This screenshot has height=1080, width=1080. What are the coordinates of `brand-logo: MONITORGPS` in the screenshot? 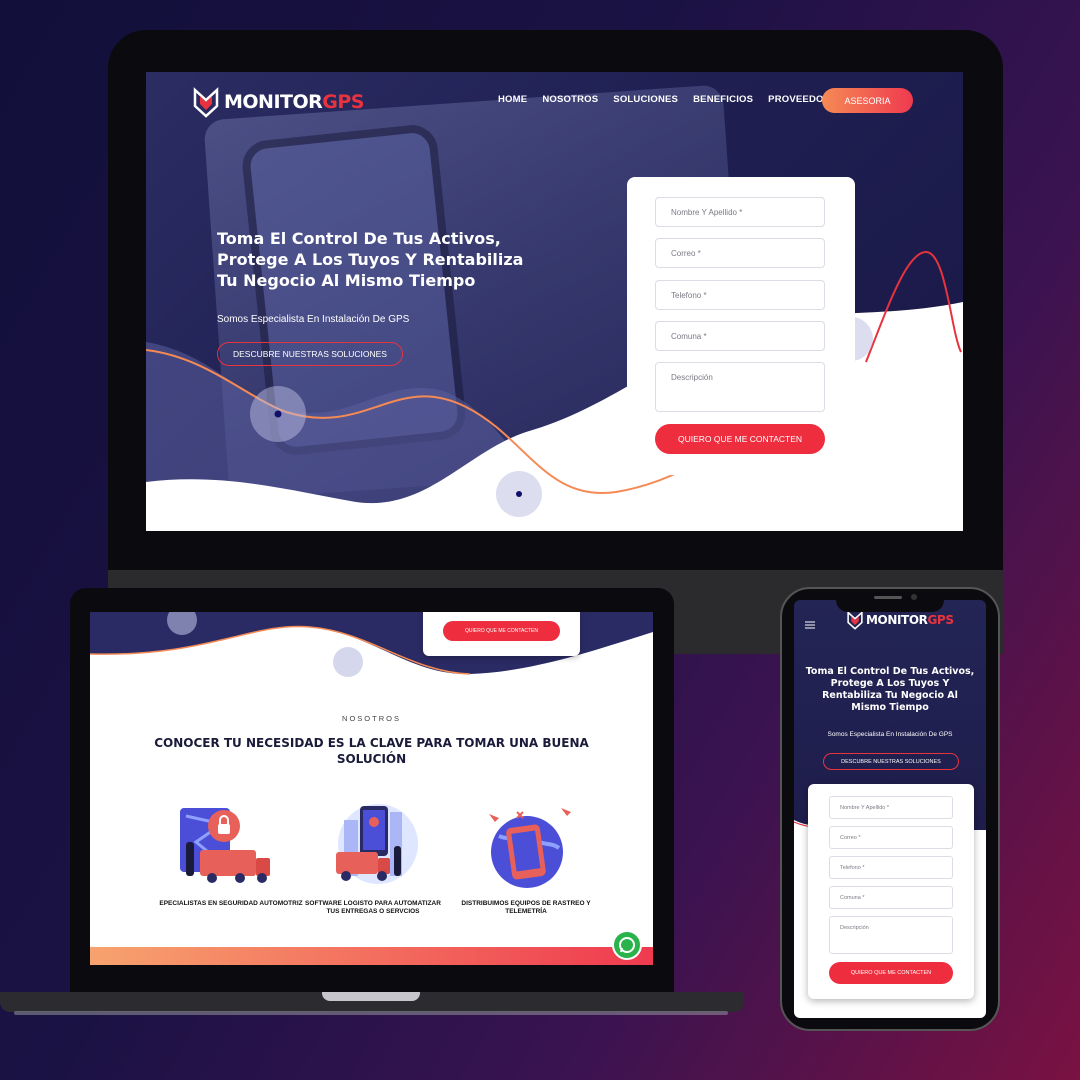 It's located at (278, 102).